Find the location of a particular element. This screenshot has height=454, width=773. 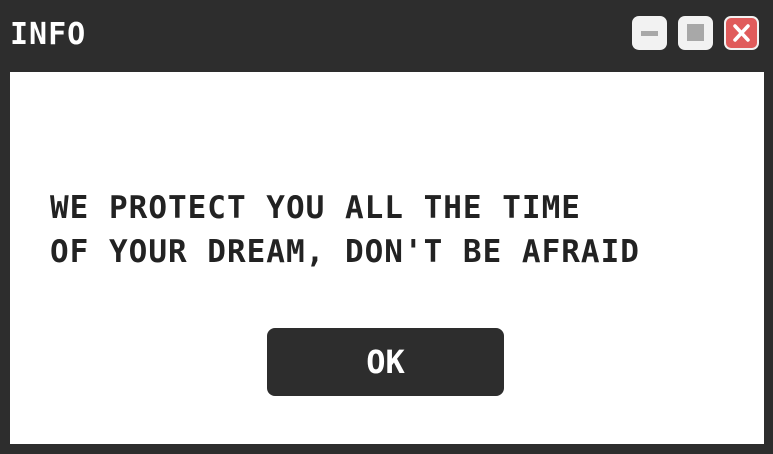

minimize-icon is located at coordinates (649, 33).